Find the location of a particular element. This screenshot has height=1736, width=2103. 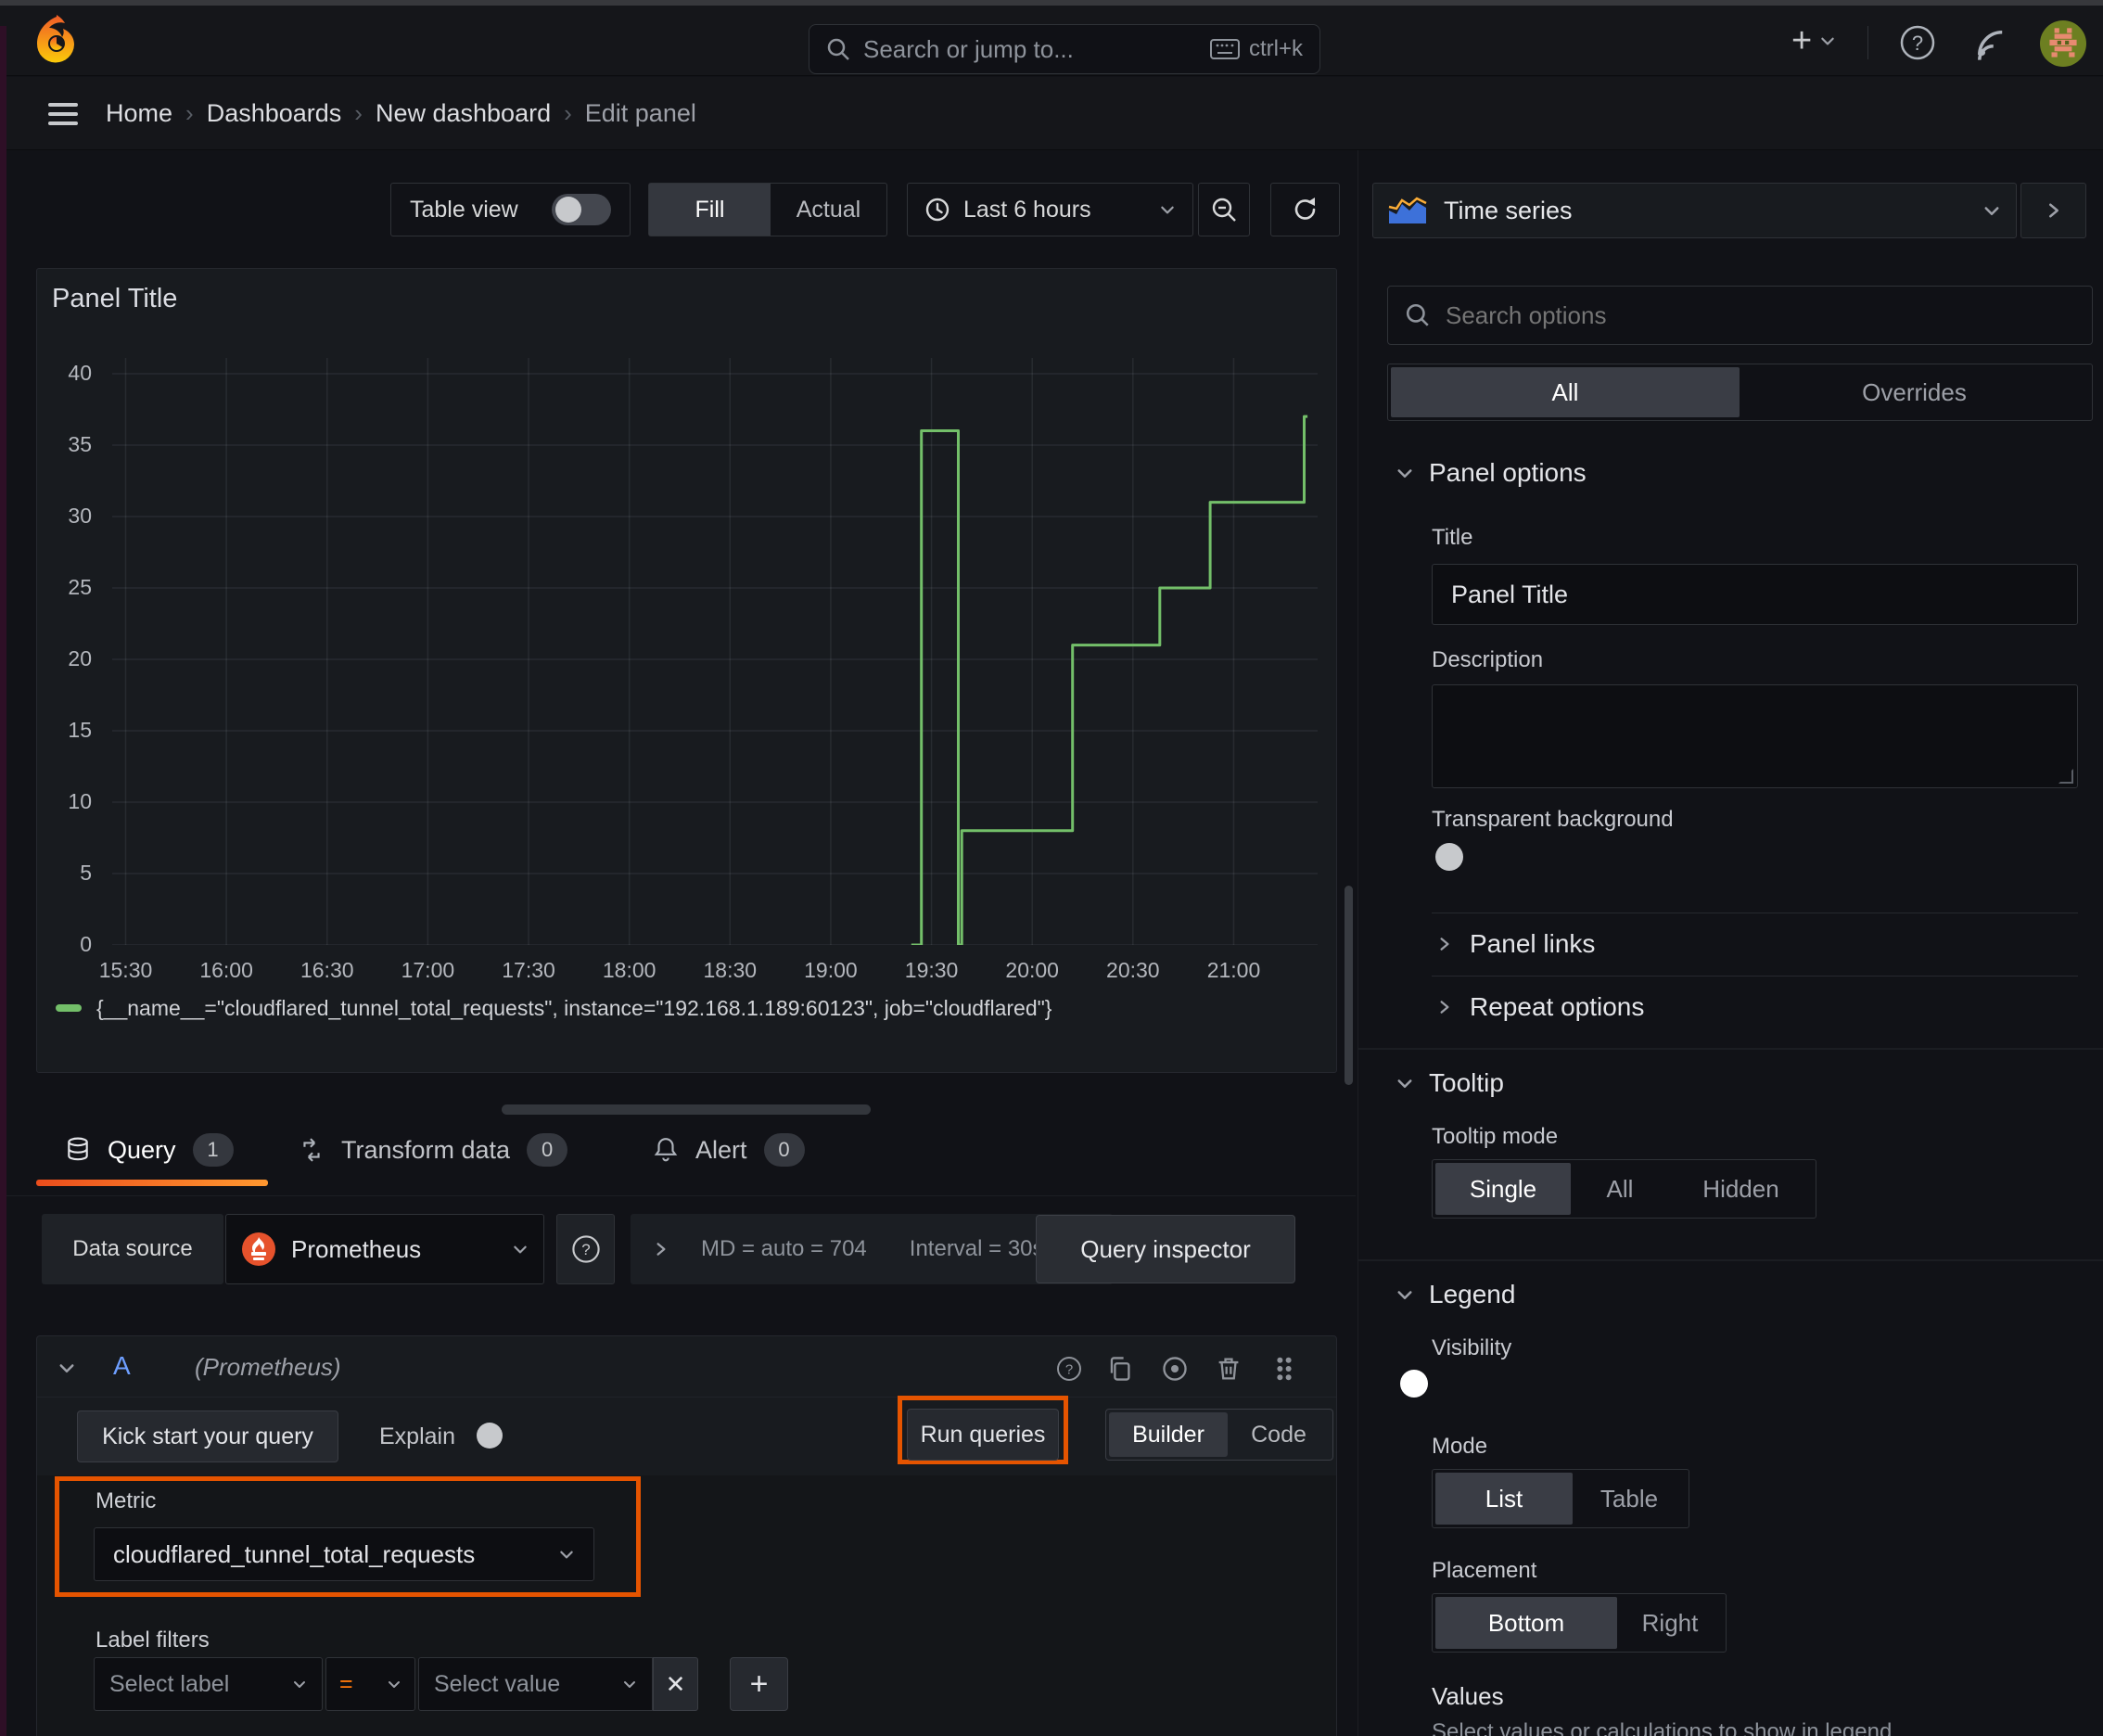

search-input is located at coordinates (1030, 49).